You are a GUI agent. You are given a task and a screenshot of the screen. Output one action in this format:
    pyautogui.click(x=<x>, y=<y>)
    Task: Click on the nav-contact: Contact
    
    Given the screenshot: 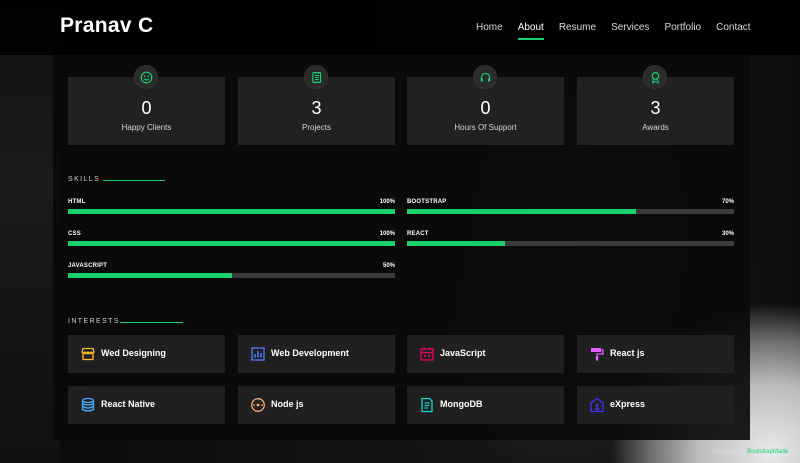 What is the action you would take?
    pyautogui.click(x=733, y=27)
    